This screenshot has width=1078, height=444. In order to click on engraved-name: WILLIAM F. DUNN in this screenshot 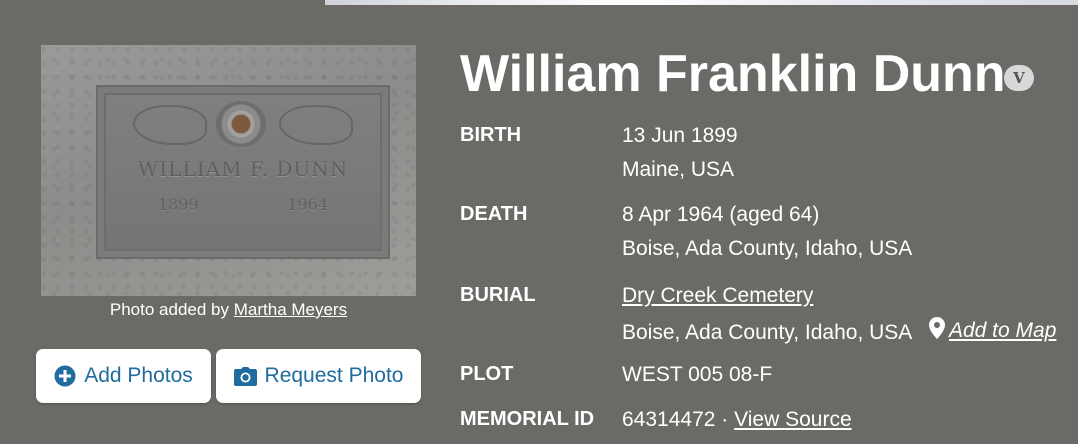, I will do `click(243, 169)`.